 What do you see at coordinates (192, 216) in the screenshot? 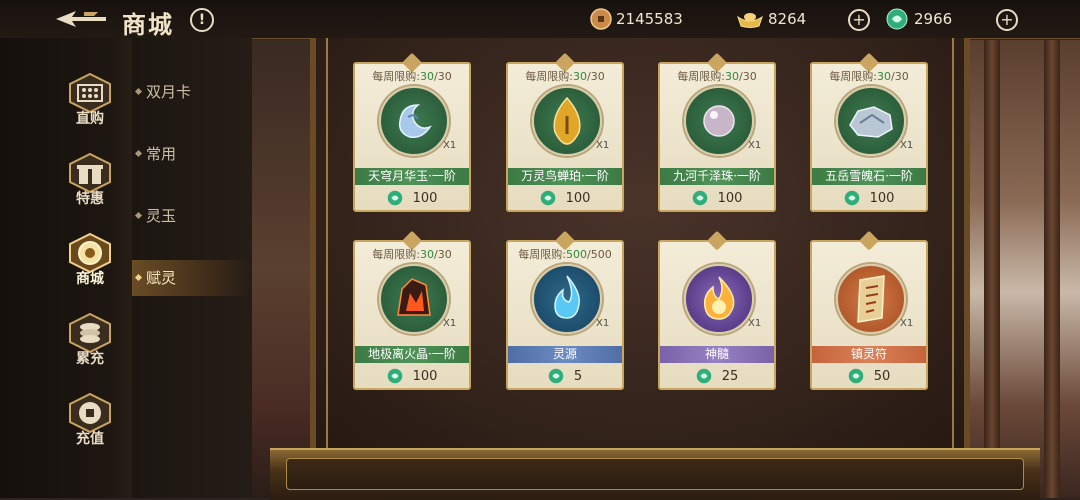
I see `subnav-item-spirit-jade: 灵玉` at bounding box center [192, 216].